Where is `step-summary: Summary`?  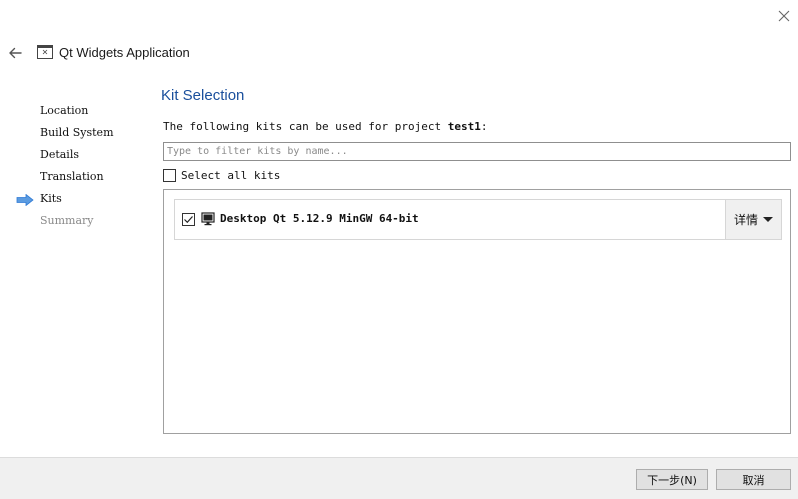 step-summary: Summary is located at coordinates (67, 220).